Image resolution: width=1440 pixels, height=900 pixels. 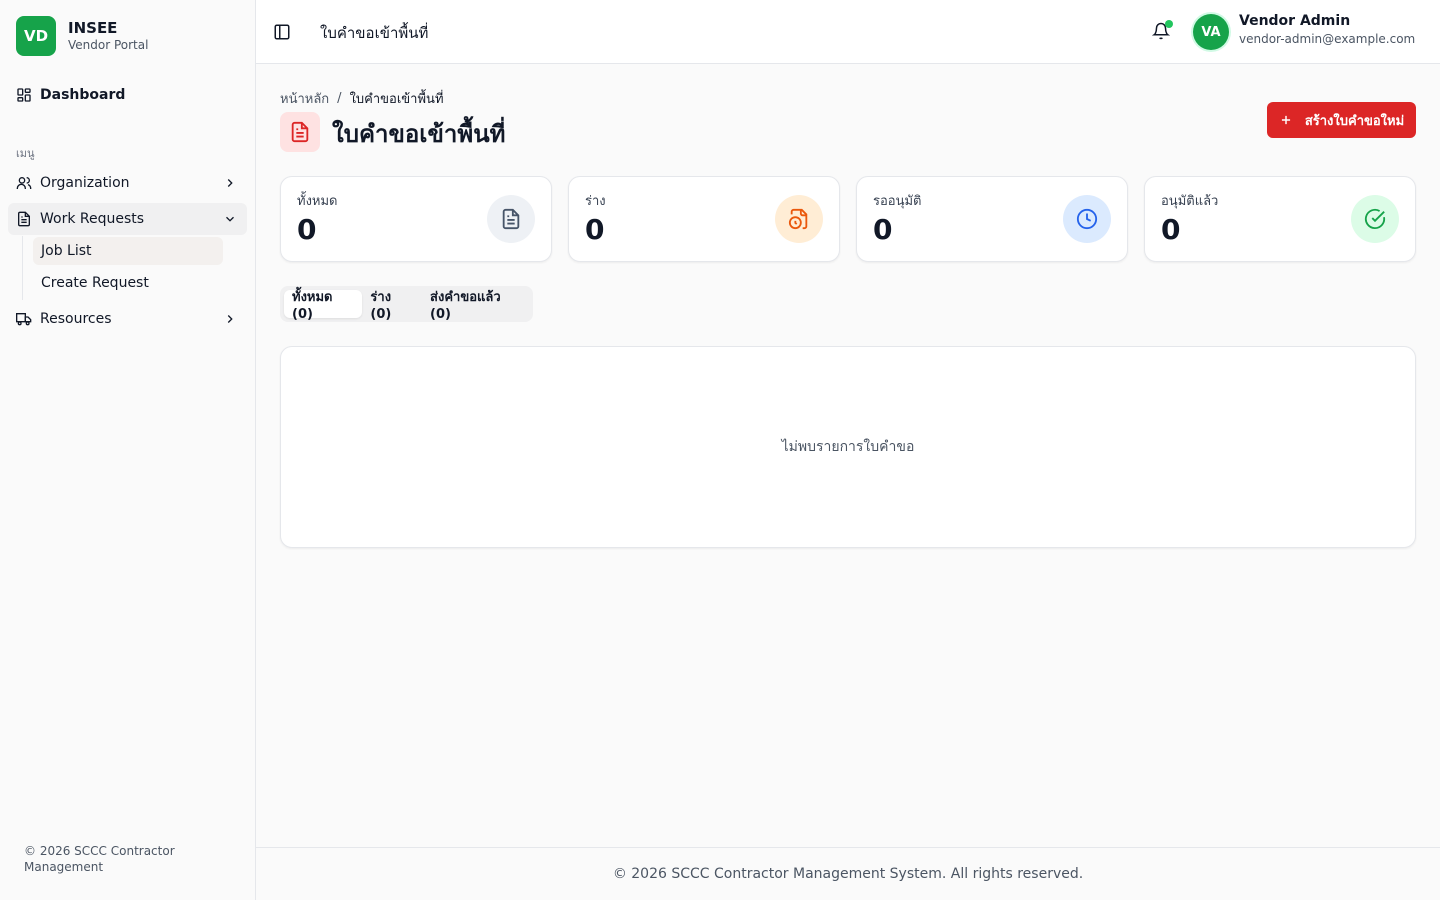 What do you see at coordinates (704, 219) in the screenshot?
I see `stat-card-draft: ร่าง 0` at bounding box center [704, 219].